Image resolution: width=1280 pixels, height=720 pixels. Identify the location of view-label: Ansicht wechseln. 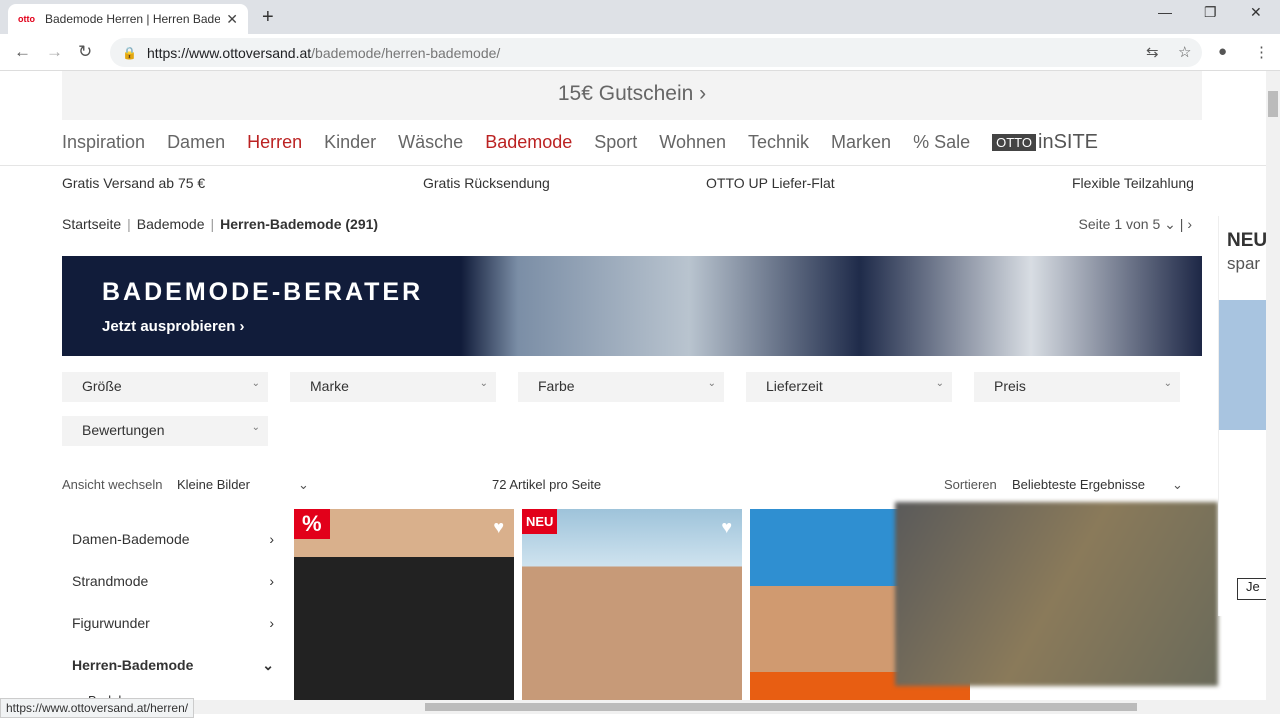
(112, 484).